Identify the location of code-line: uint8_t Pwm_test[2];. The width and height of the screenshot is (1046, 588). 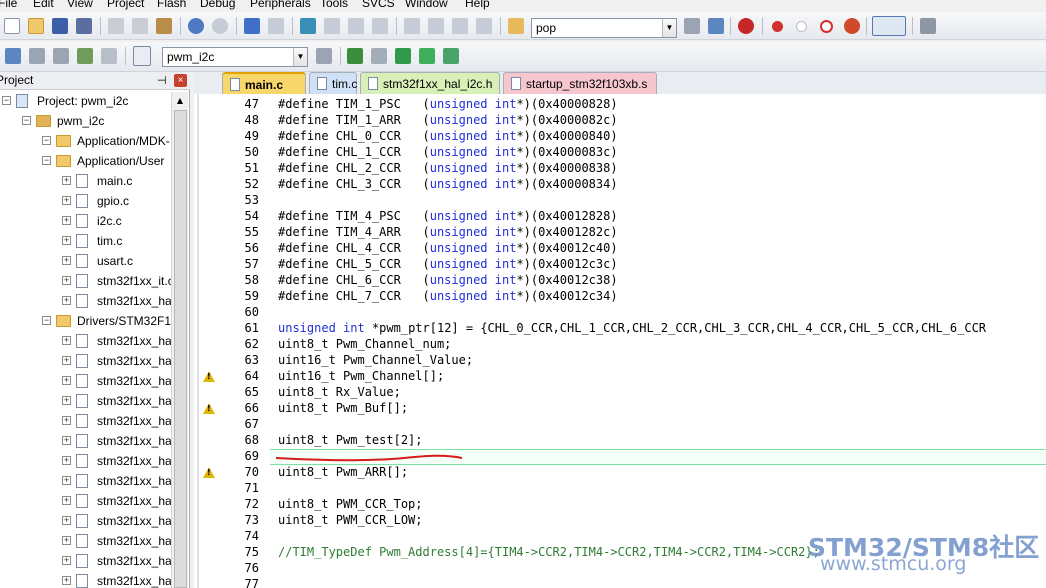
(350, 440).